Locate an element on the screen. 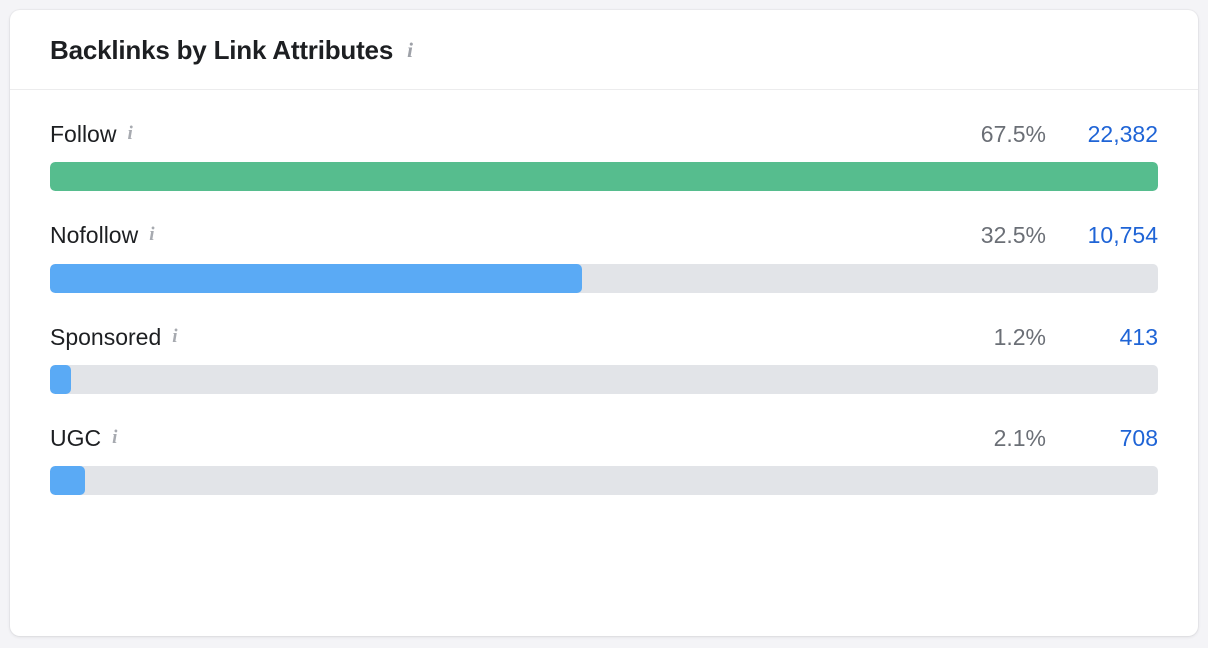 The height and width of the screenshot is (648, 1208). bar-row-percent: 67.5% is located at coordinates (1013, 134).